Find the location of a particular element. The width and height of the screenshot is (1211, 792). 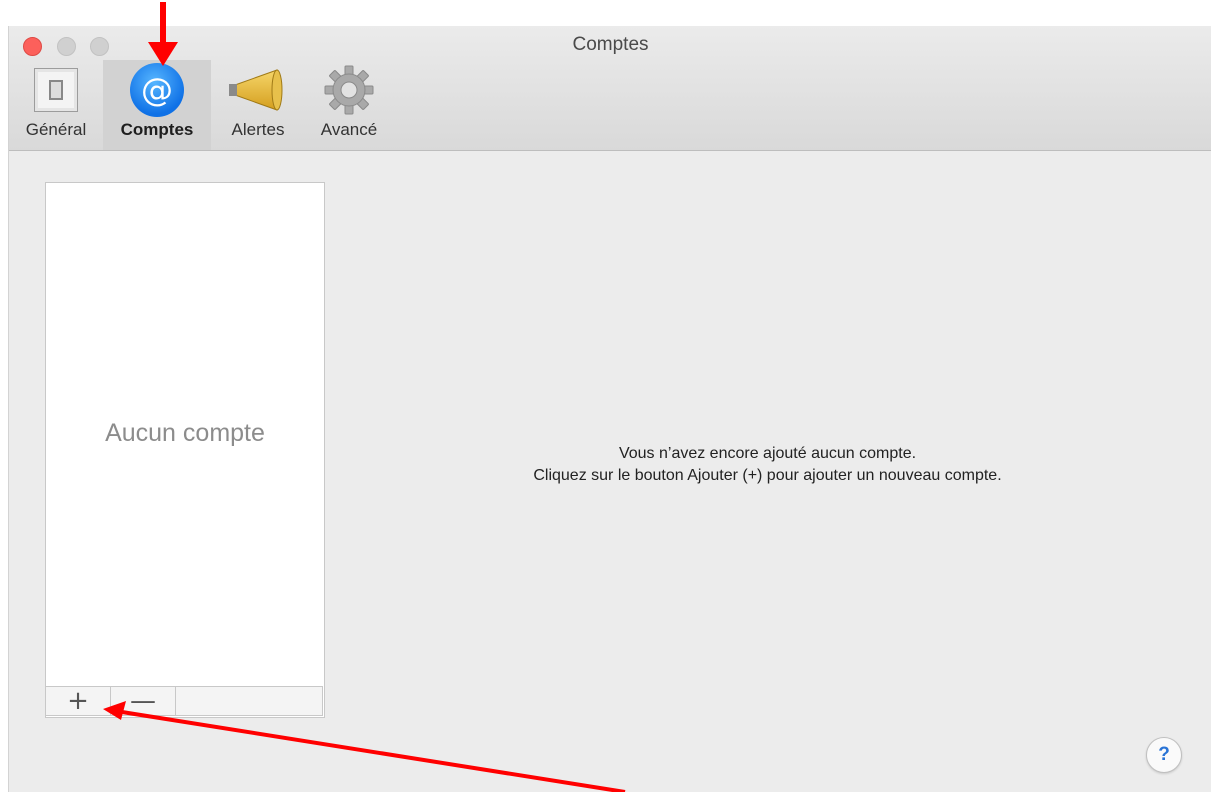

tab-alertes-label: Alertes is located at coordinates (258, 129).